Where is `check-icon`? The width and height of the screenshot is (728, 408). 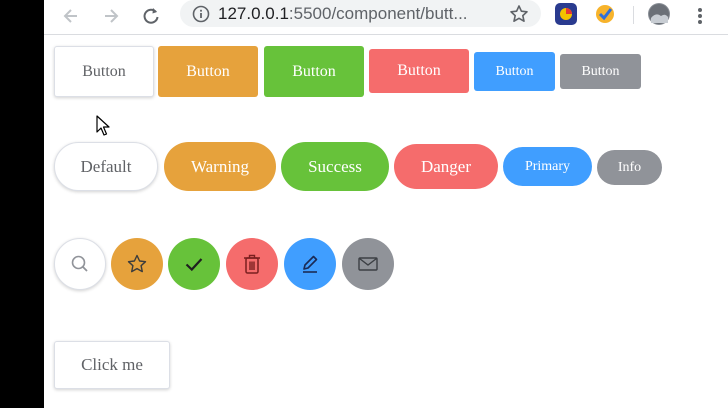 check-icon is located at coordinates (194, 265).